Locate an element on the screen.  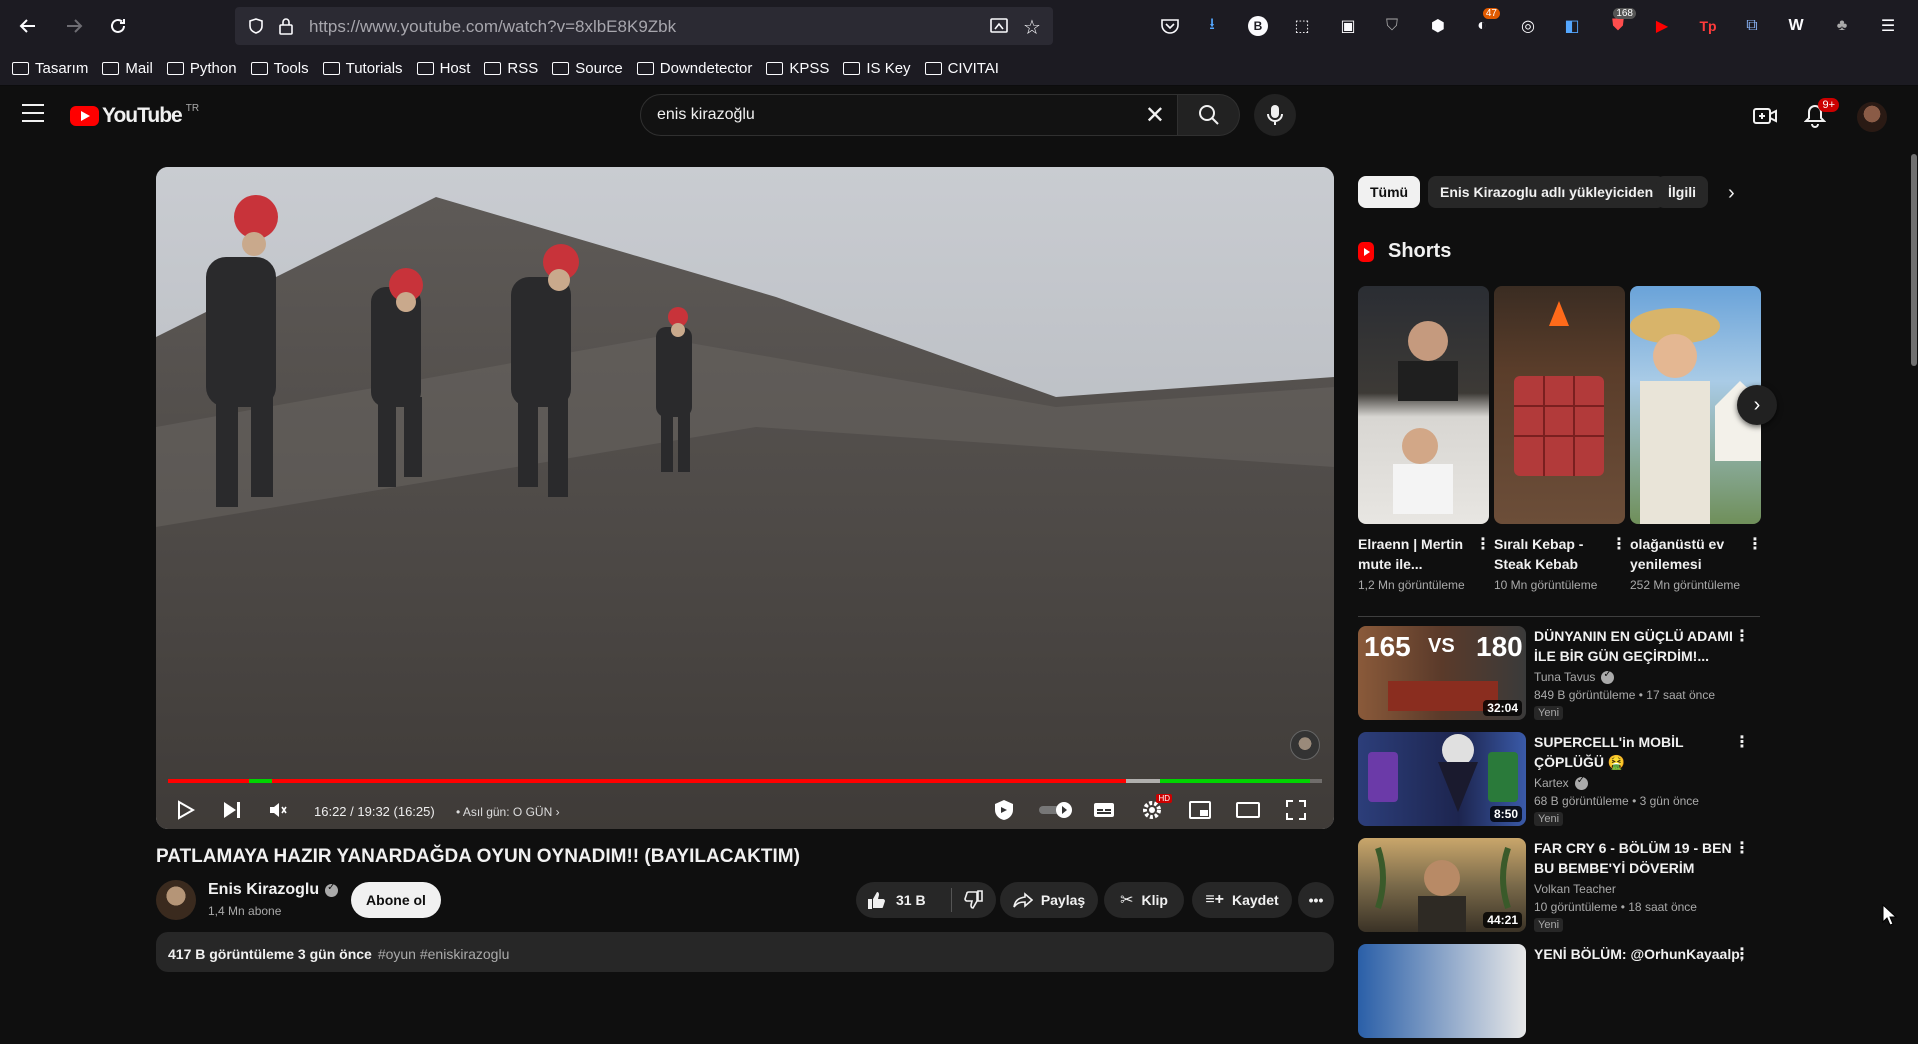
download-icon: ⭳ is located at coordinates (1212, 26).